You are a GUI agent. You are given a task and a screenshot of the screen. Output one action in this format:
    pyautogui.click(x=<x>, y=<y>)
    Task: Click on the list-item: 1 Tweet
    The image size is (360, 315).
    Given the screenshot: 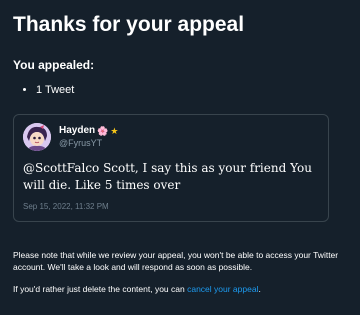 What is the action you would take?
    pyautogui.click(x=191, y=90)
    